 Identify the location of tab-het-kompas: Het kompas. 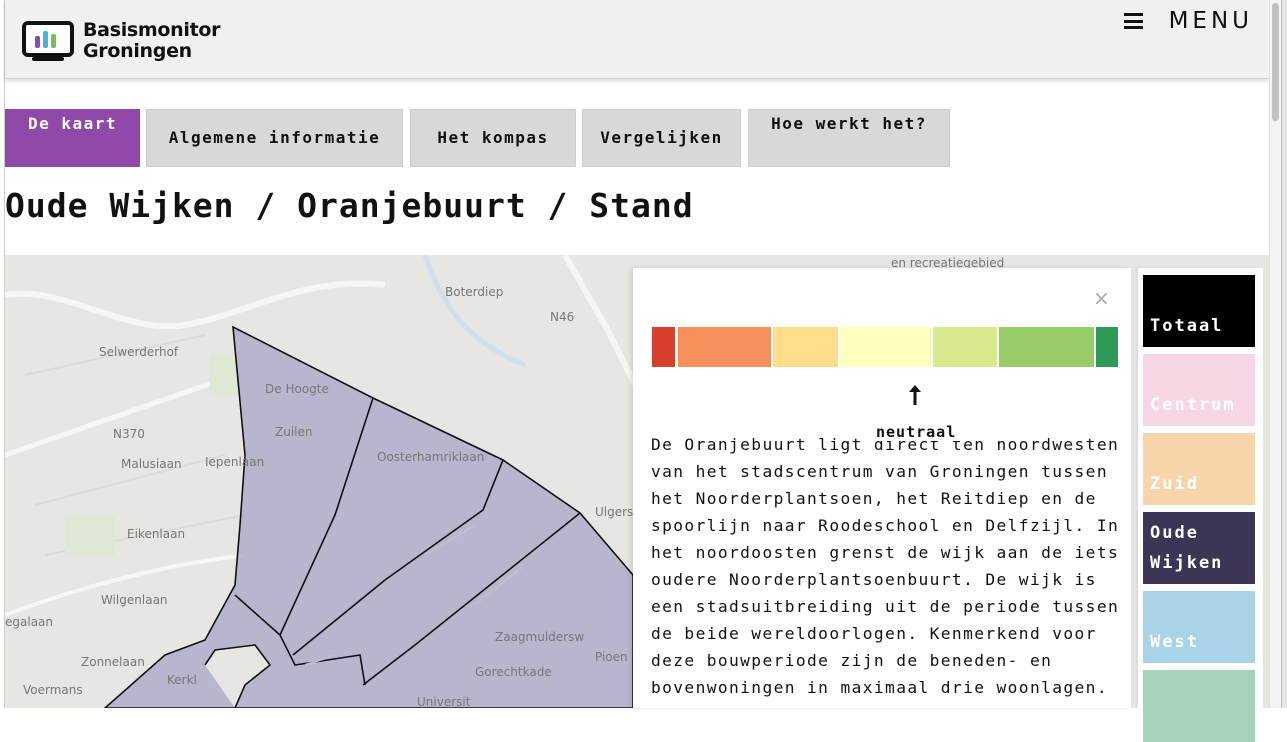
(493, 138).